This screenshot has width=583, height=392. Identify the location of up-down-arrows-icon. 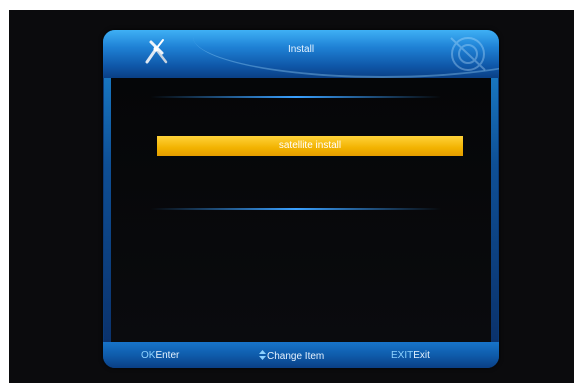
(262, 355).